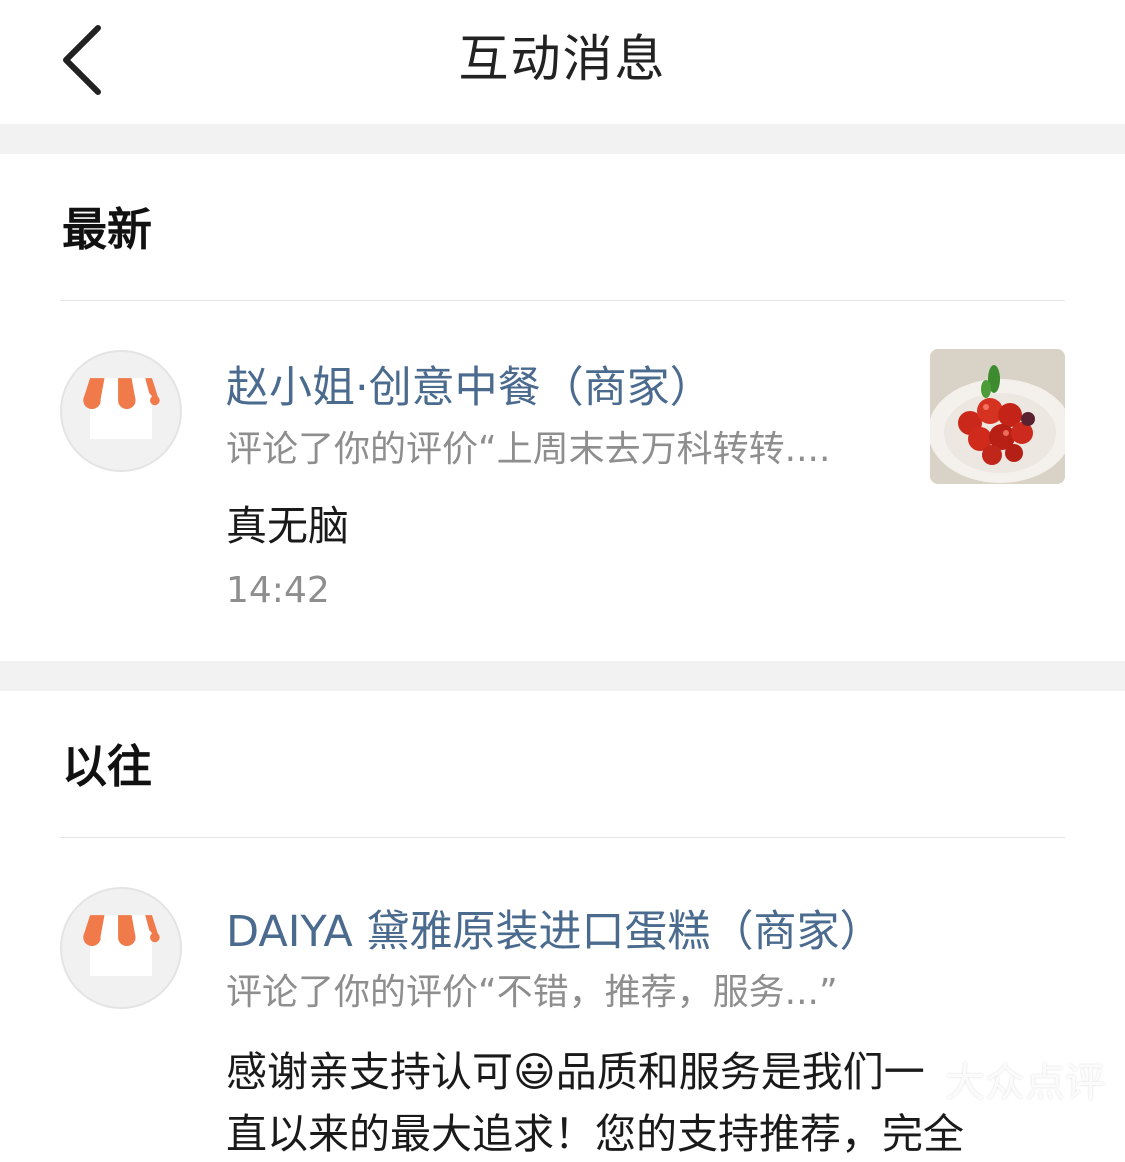 This screenshot has height=1162, width=1125. I want to click on smile-emoji: 😃, so click(534, 1072).